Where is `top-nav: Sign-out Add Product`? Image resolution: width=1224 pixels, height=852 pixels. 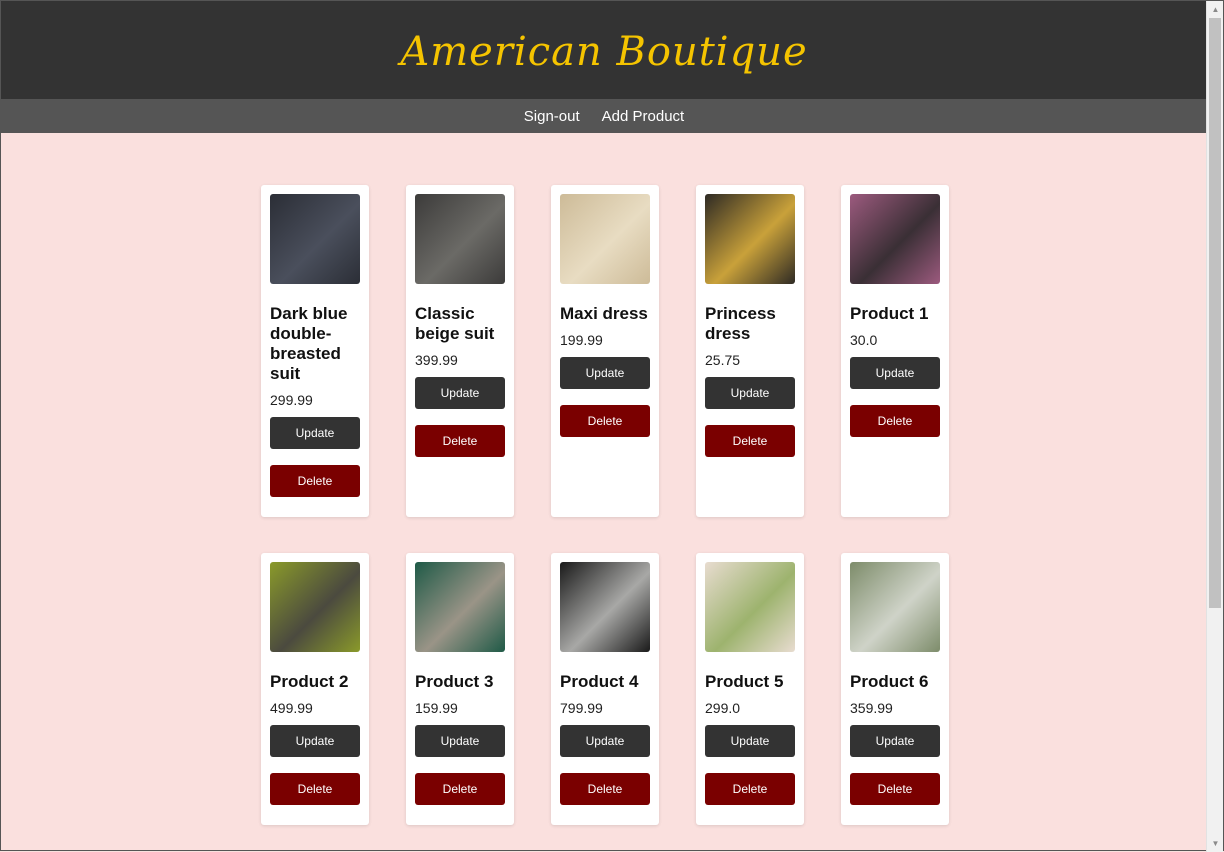 top-nav: Sign-out Add Product is located at coordinates (604, 116).